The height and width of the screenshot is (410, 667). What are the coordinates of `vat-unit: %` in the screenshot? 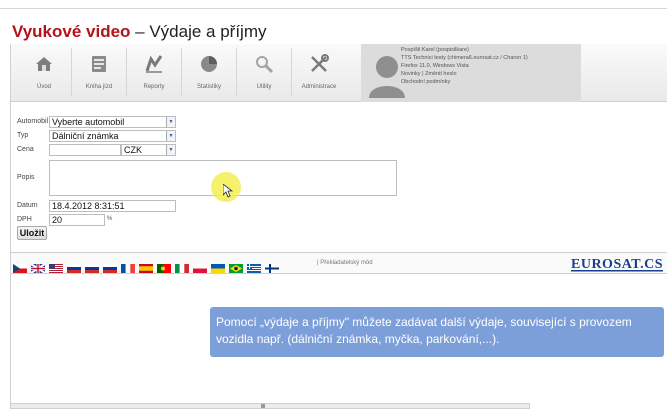 It's located at (110, 219).